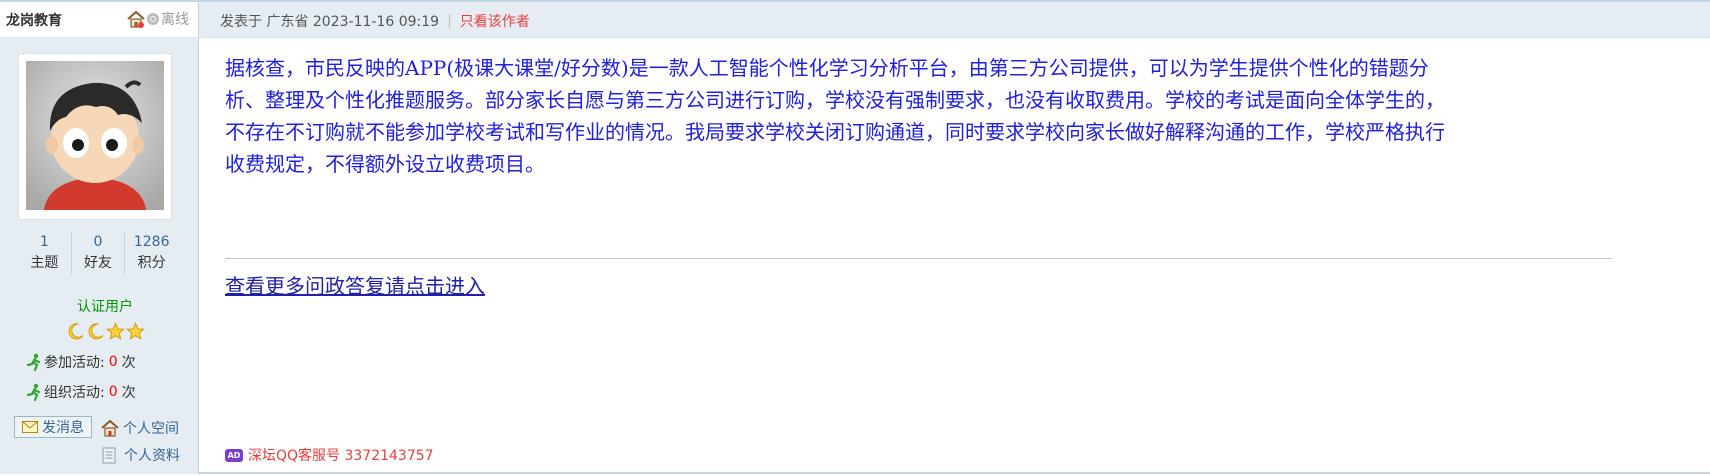 The image size is (1710, 476). I want to click on activity-join: 参加活动: 0 次, so click(81, 362).